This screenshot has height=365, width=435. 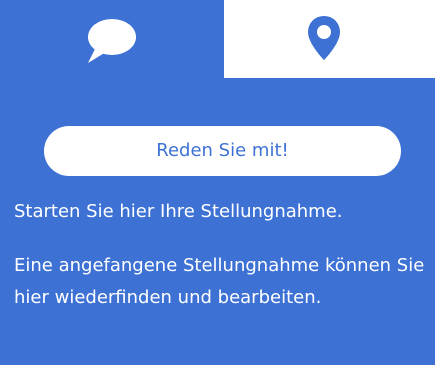 I want to click on speech-bubble-icon, so click(x=112, y=41).